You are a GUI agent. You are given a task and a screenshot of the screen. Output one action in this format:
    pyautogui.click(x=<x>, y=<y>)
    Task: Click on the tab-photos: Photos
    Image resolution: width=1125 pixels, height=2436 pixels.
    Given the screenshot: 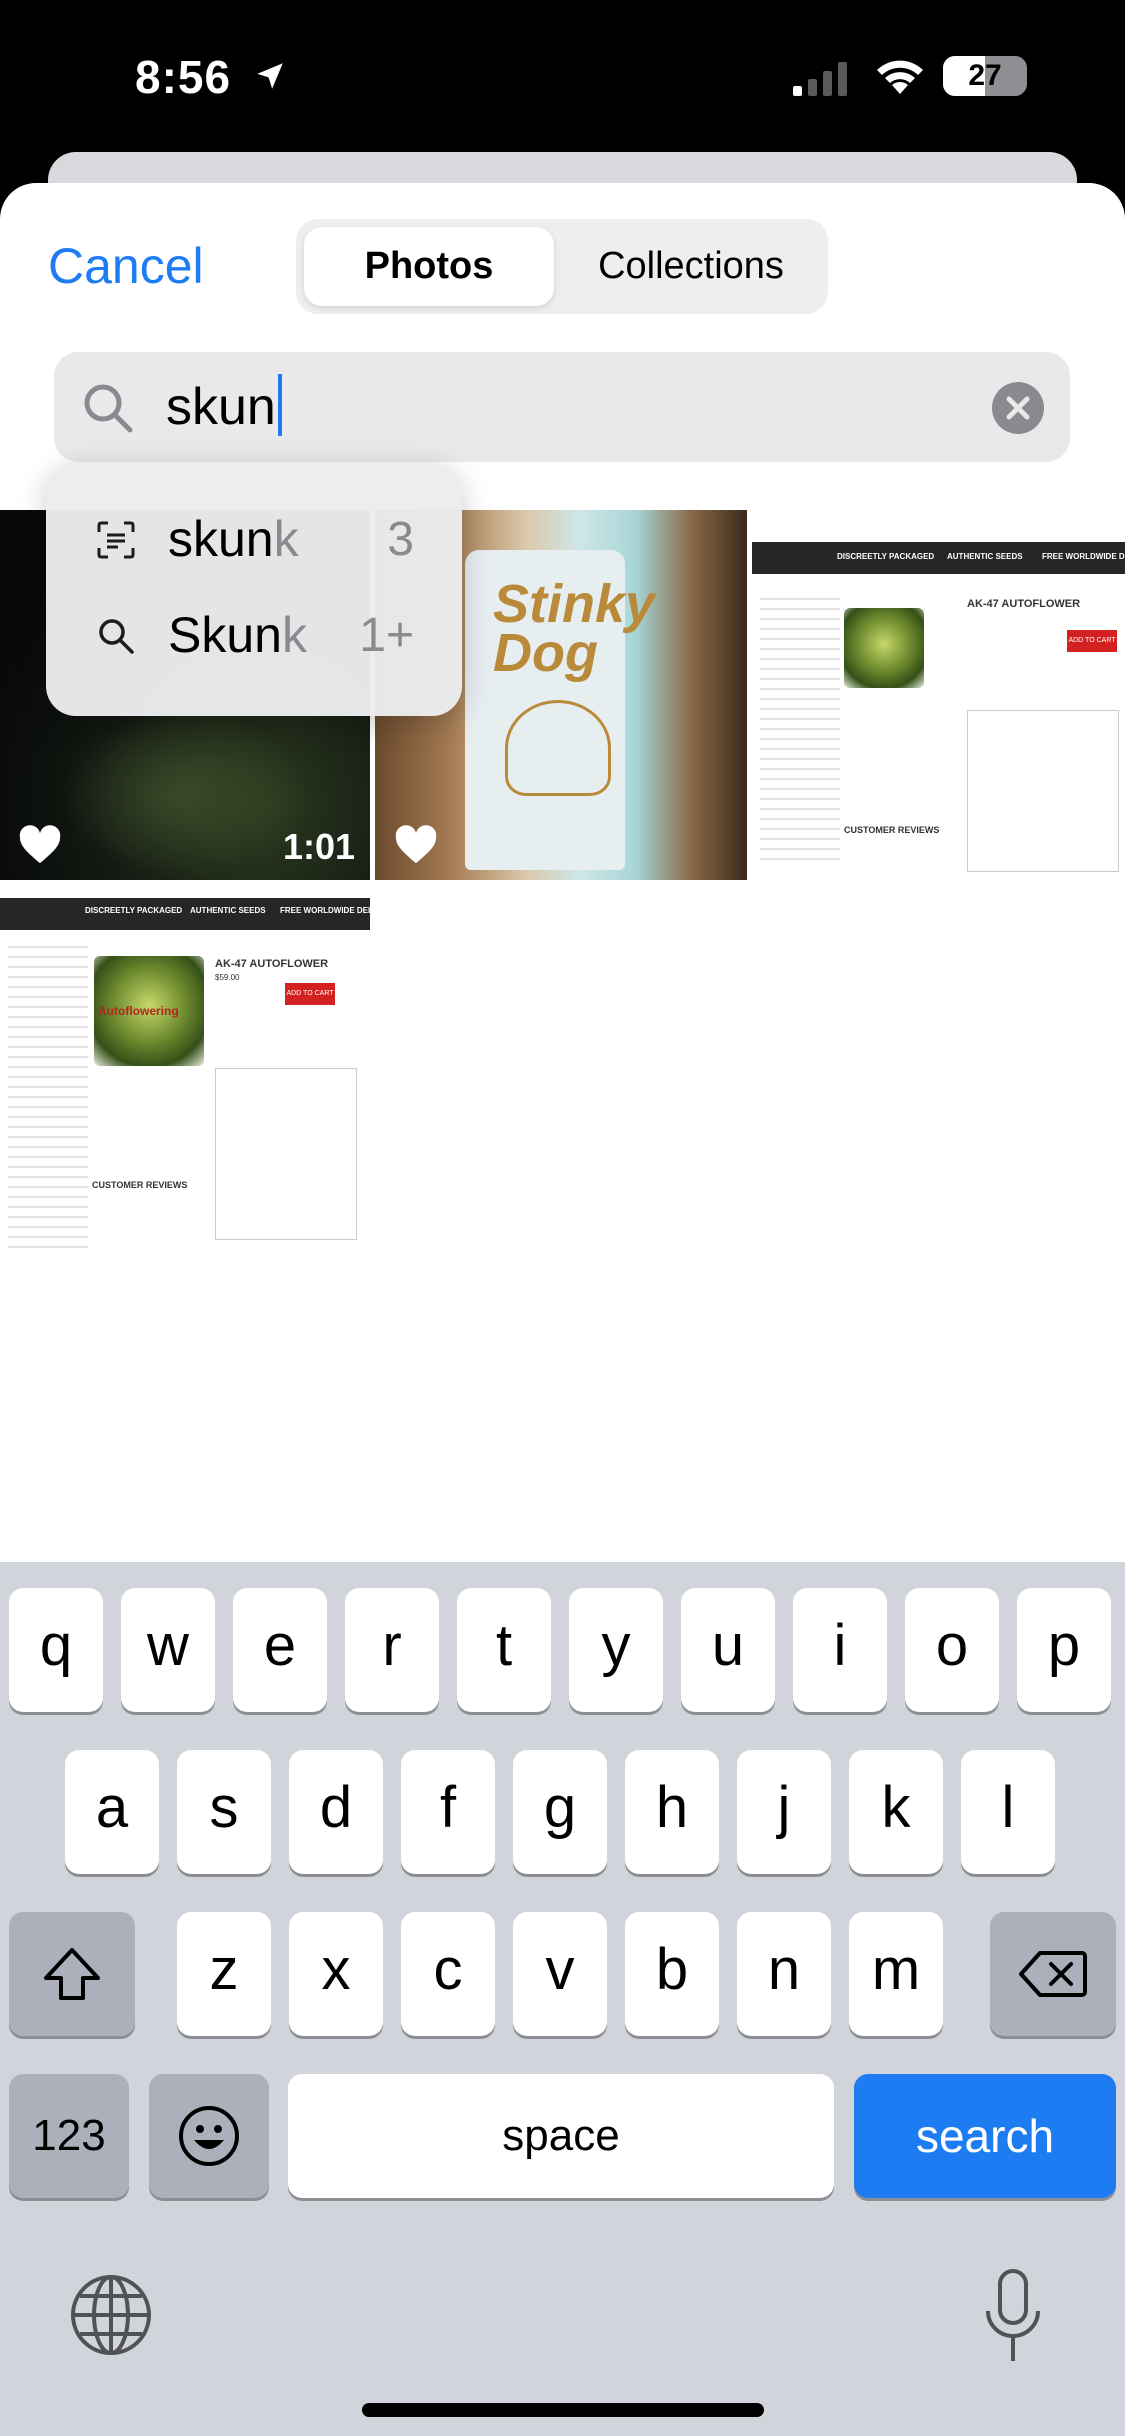 What is the action you would take?
    pyautogui.click(x=429, y=266)
    